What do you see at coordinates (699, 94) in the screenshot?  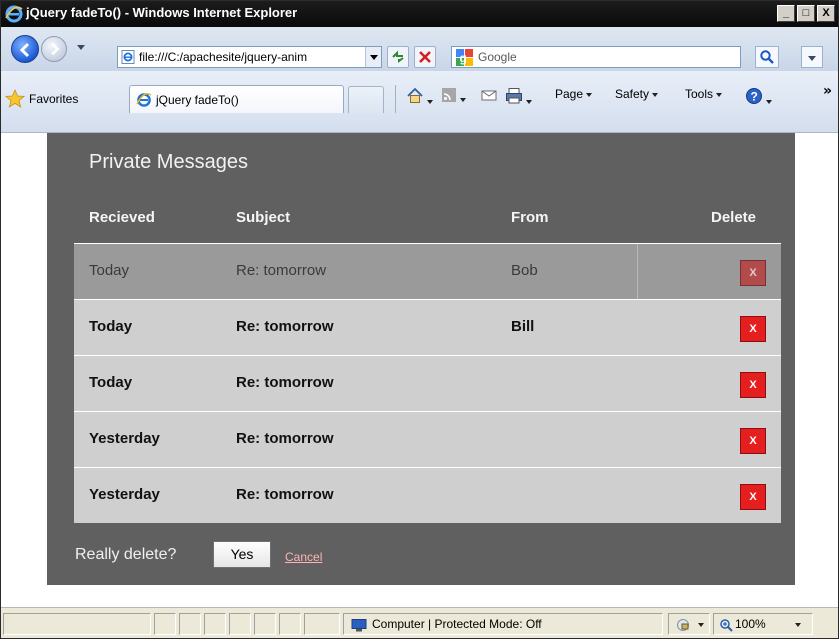 I see `tools-menu-label: Tools` at bounding box center [699, 94].